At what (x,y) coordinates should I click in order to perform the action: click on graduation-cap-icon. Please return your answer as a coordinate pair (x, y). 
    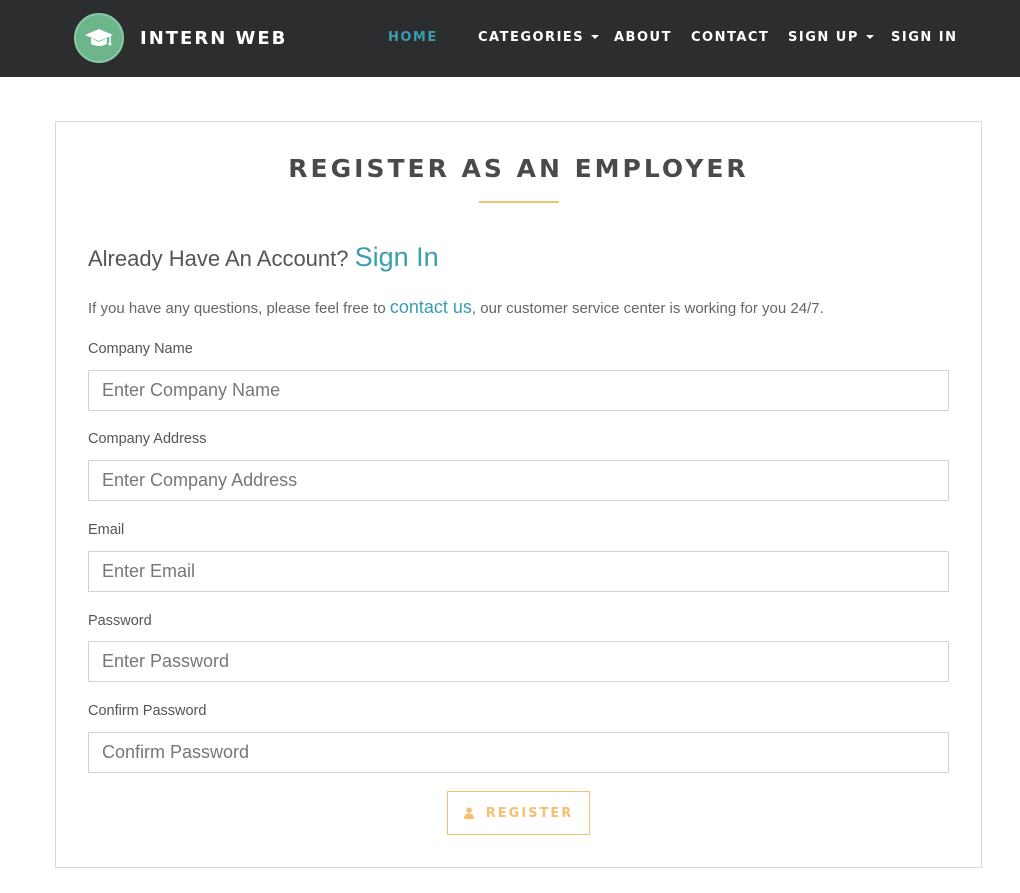
    Looking at the image, I should click on (99, 38).